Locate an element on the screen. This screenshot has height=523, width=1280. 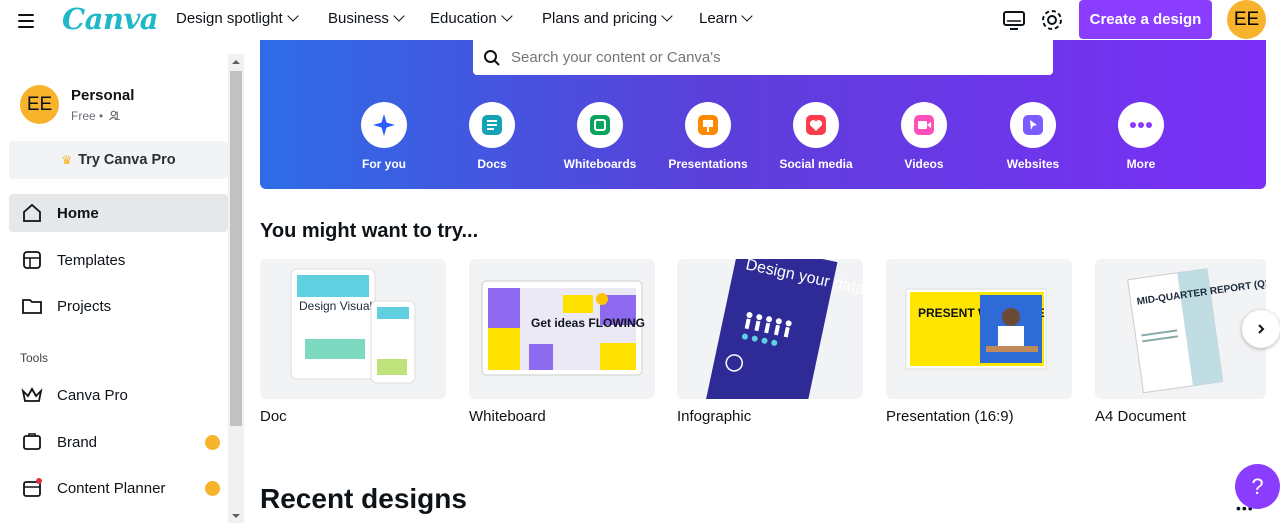
template-card-a4-document: MID-QUARTER REPORT (Q2) is located at coordinates (1180, 329).